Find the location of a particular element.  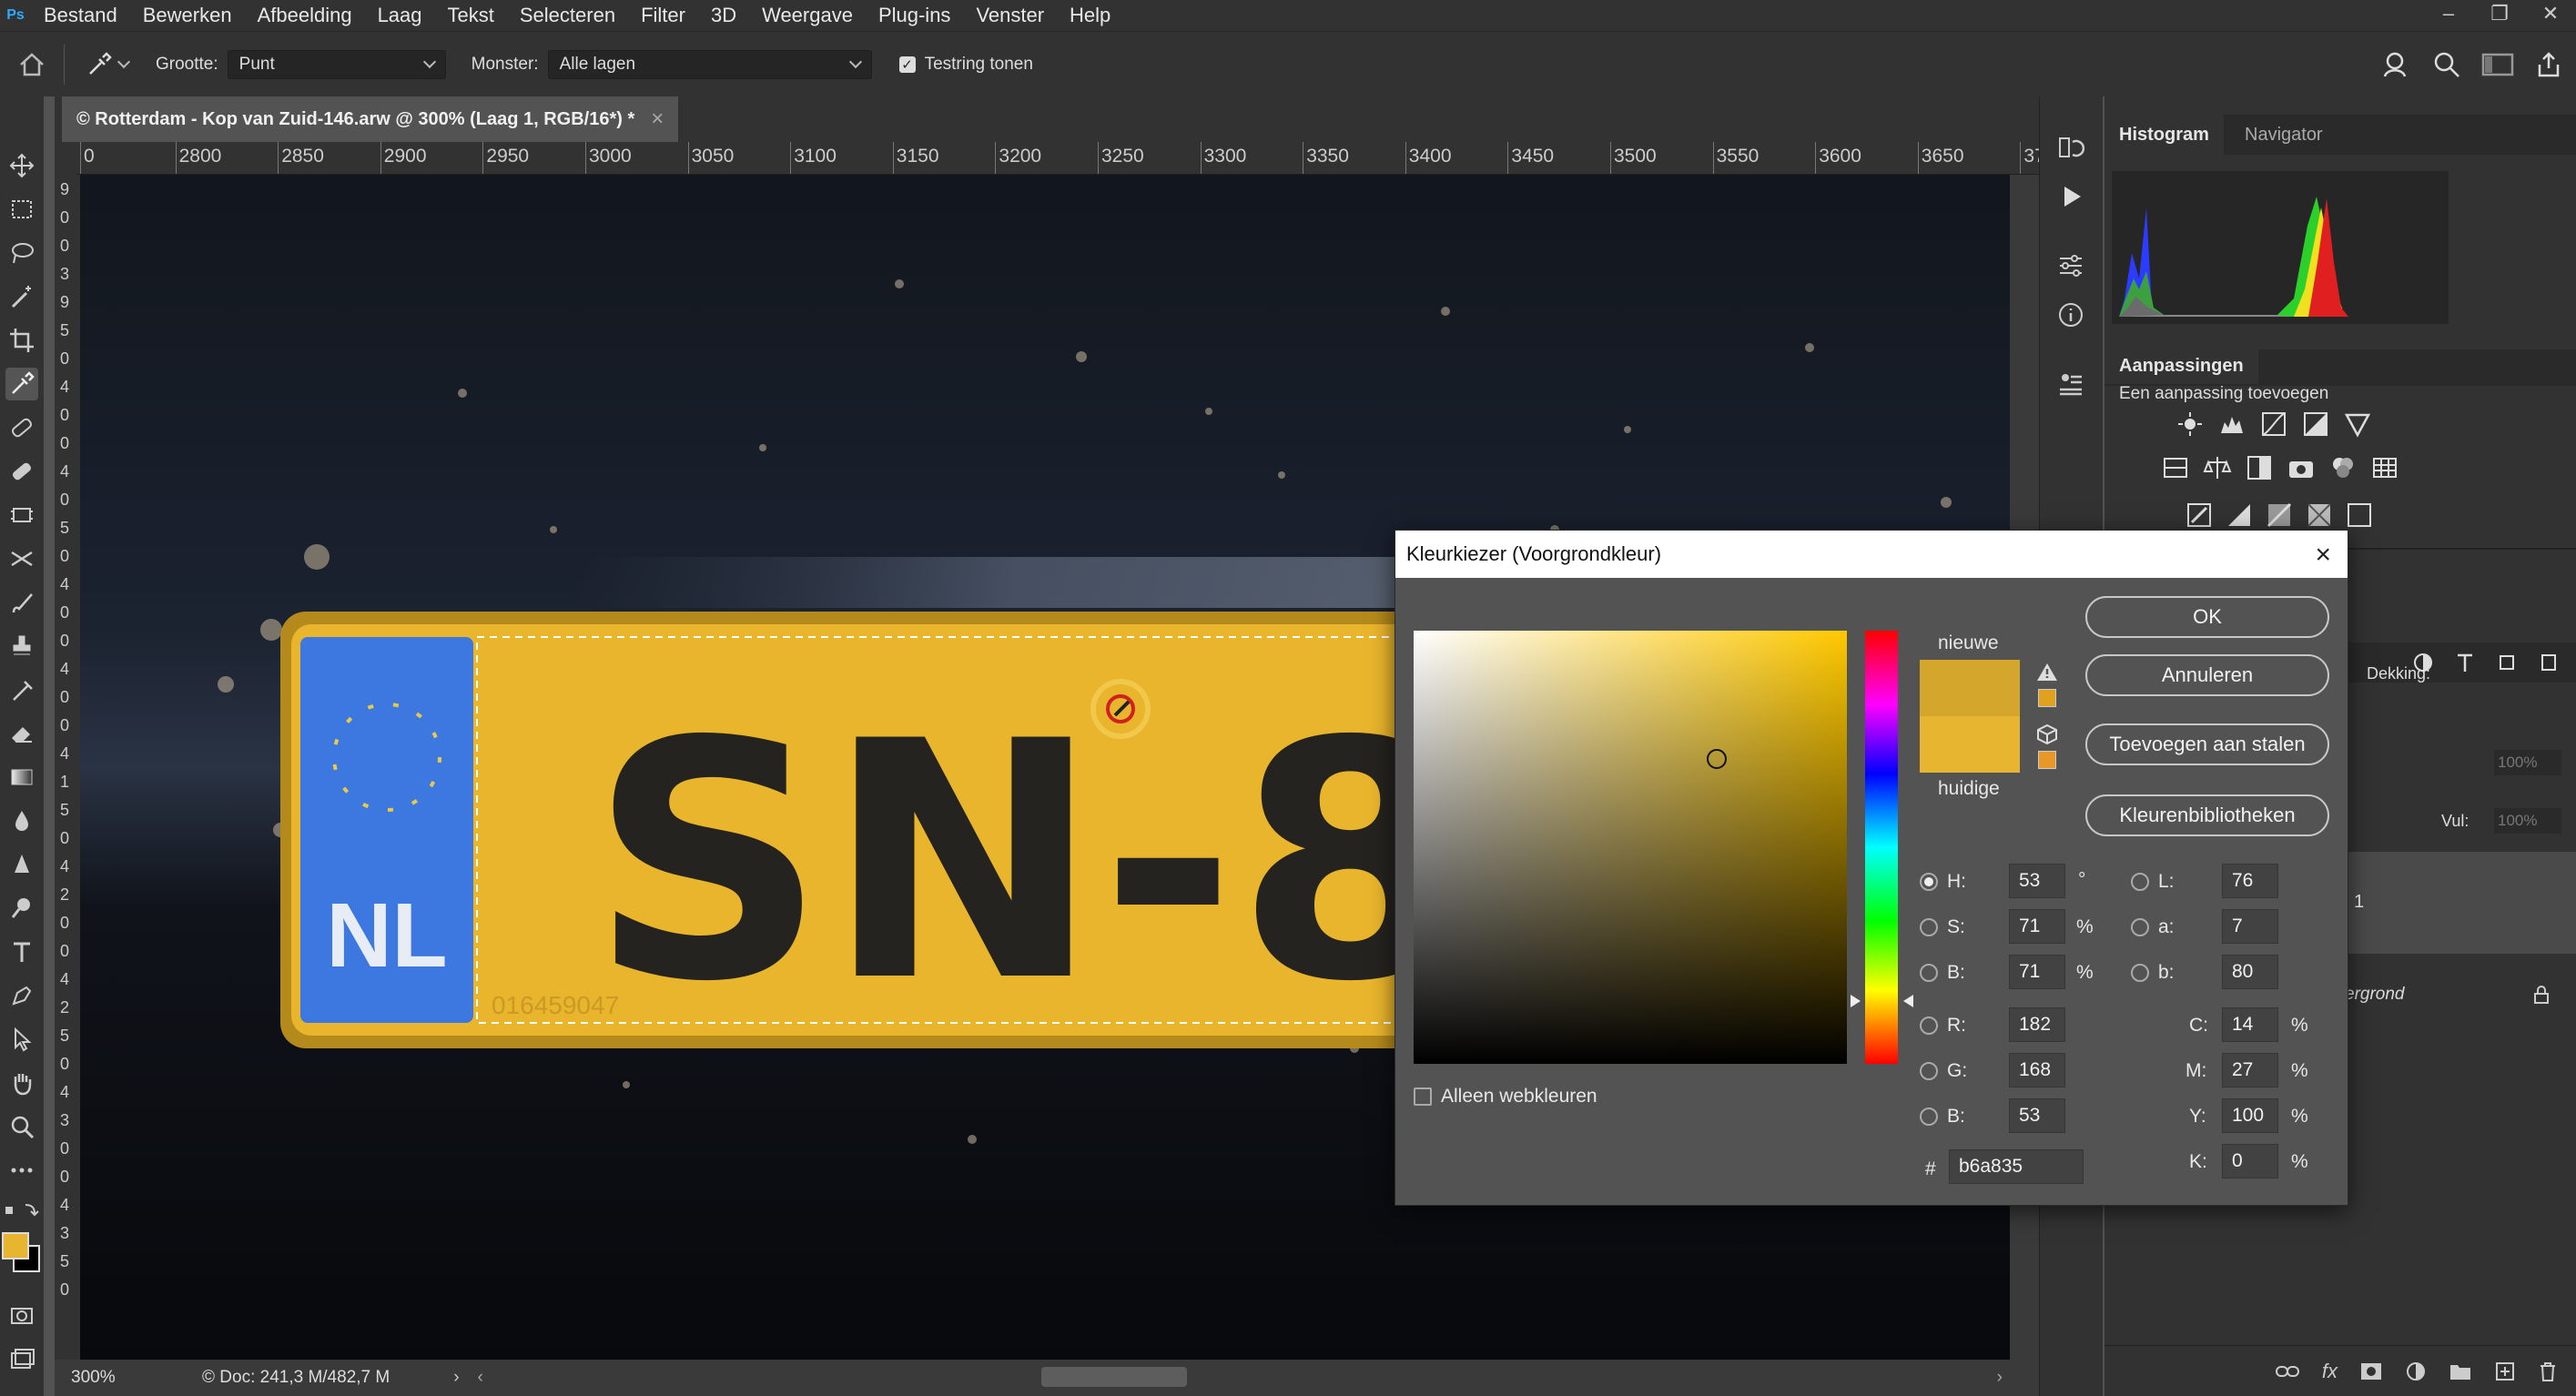

lasso-tool-icon is located at coordinates (21, 253).